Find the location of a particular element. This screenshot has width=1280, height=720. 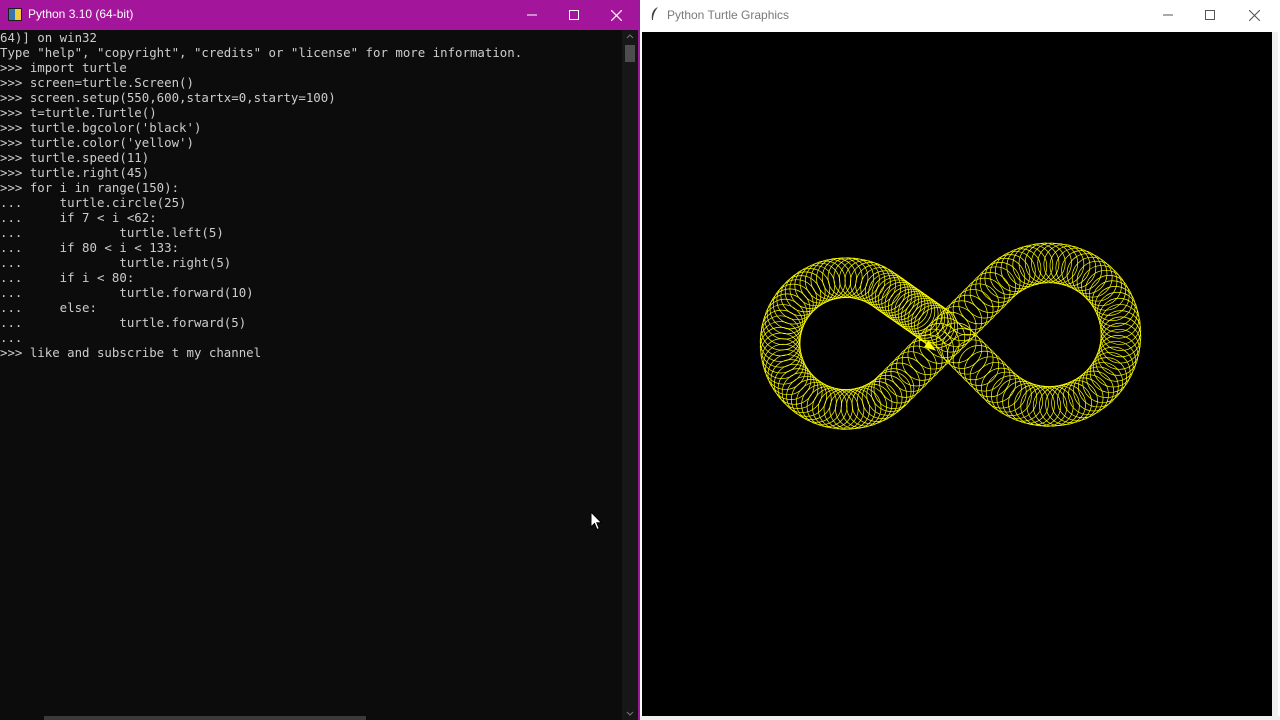

console-line: ... turtle.forward(10) is located at coordinates (127, 292).